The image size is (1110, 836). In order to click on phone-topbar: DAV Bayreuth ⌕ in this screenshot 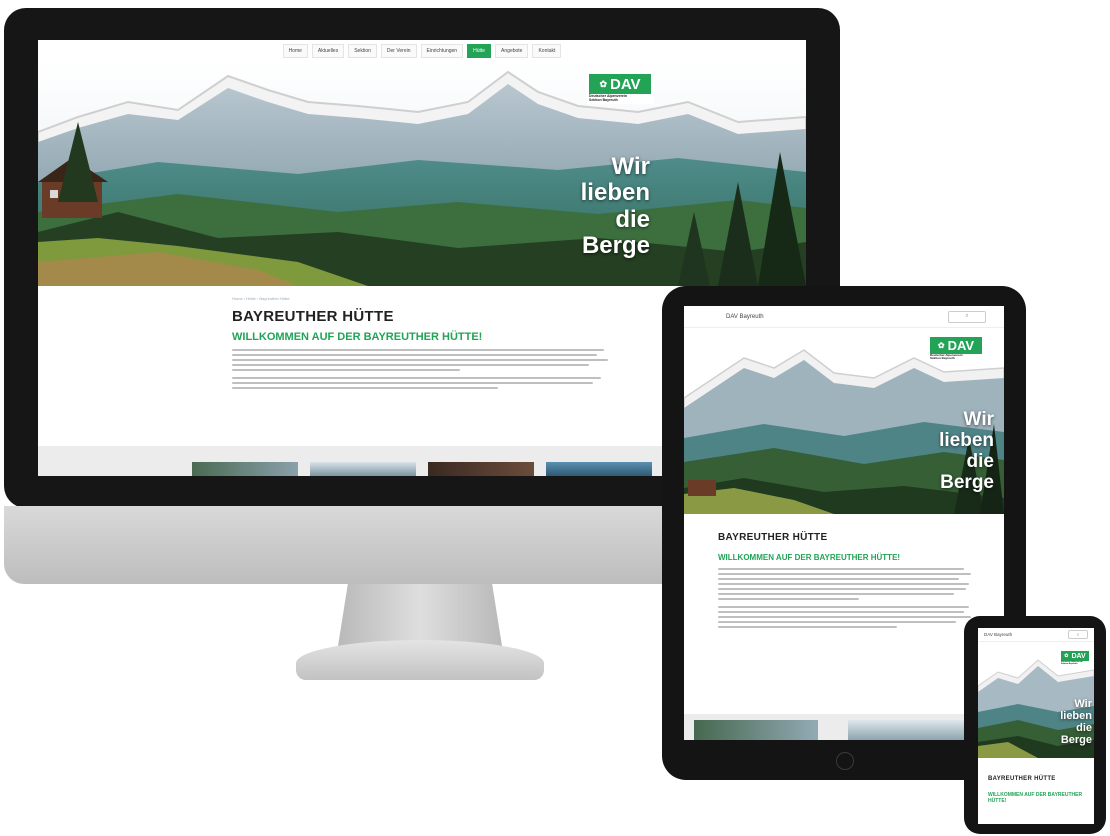, I will do `click(1036, 635)`.